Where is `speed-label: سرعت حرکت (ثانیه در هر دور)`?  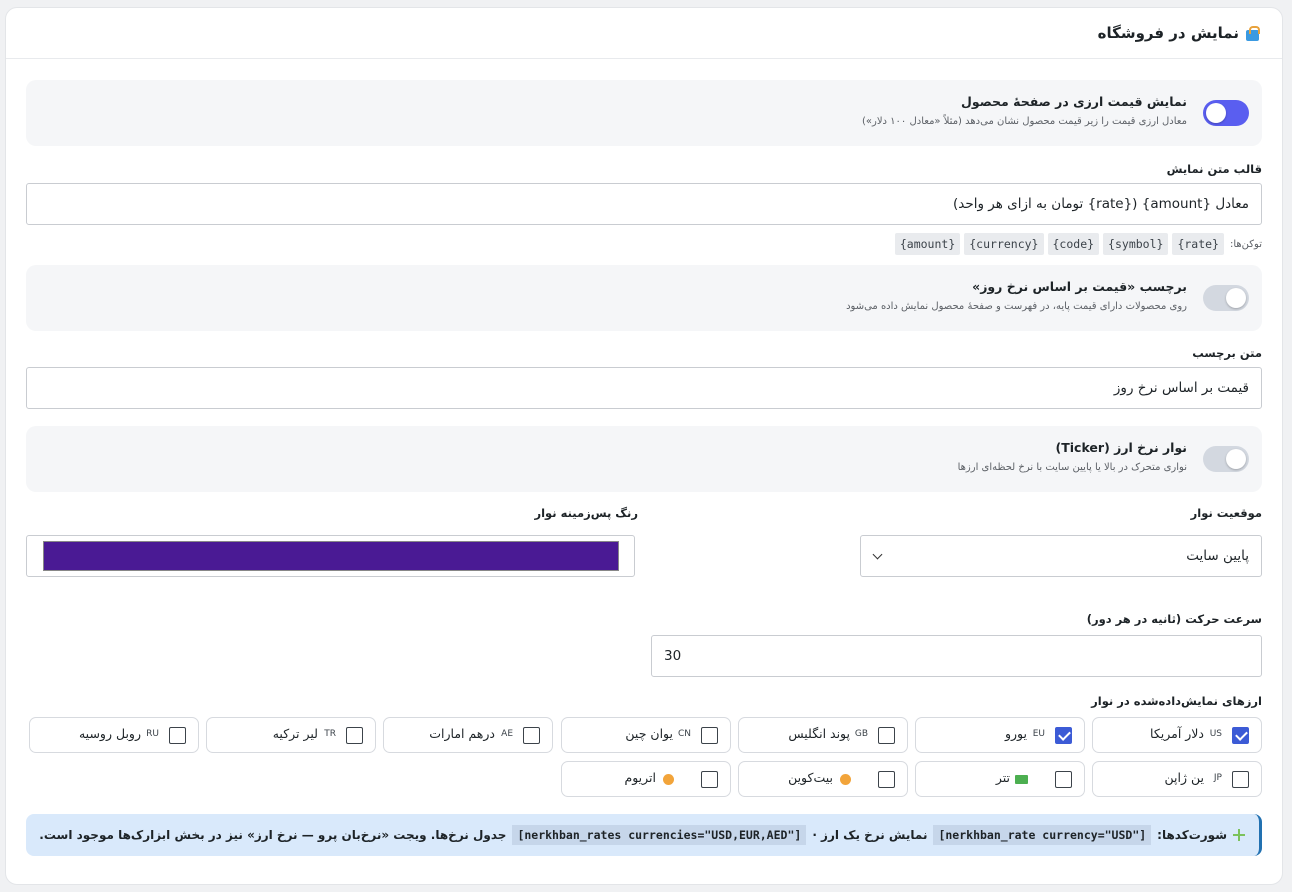
speed-label: سرعت حرکت (ثانیه در هر دور) is located at coordinates (1174, 619).